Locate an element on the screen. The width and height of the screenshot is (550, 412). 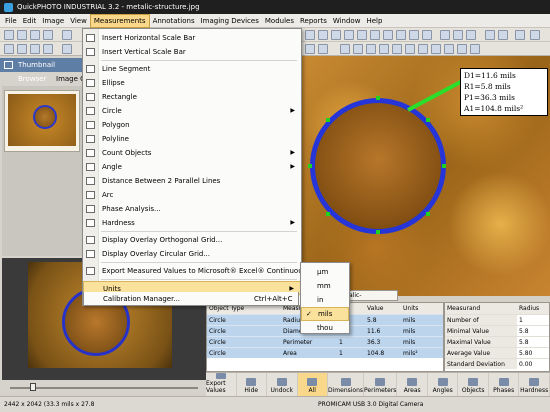
areas-button: Areas is located at coordinates (412, 384).